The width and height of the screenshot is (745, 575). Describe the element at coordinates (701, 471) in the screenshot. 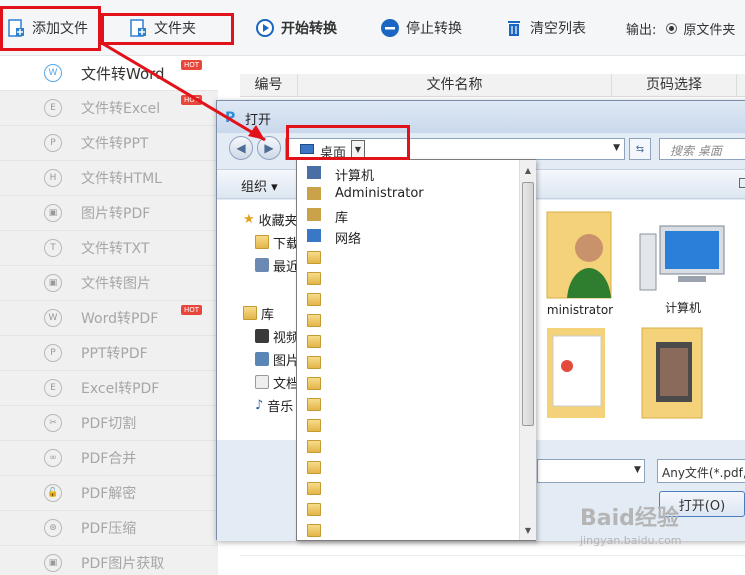

I see `file-type-select: Any文件(*.pdf,*.` at that location.